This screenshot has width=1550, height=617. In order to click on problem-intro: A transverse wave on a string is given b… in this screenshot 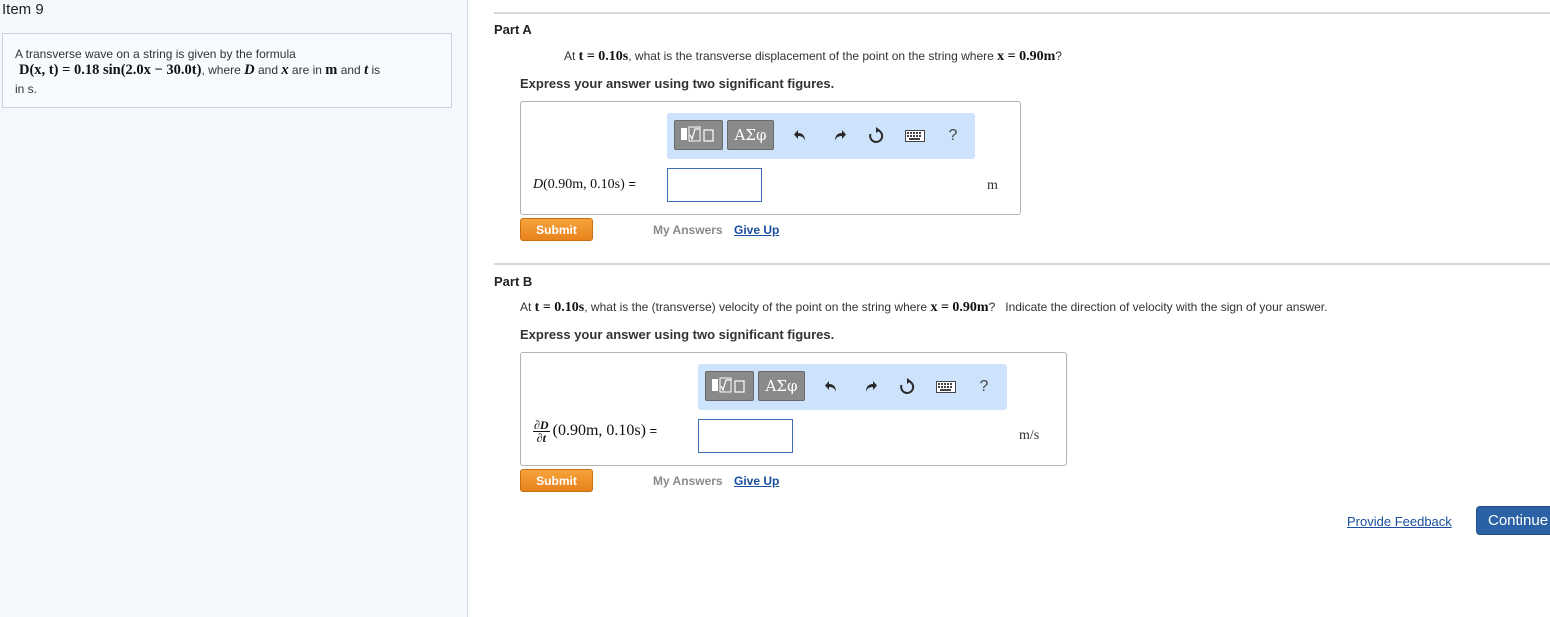, I will do `click(155, 54)`.